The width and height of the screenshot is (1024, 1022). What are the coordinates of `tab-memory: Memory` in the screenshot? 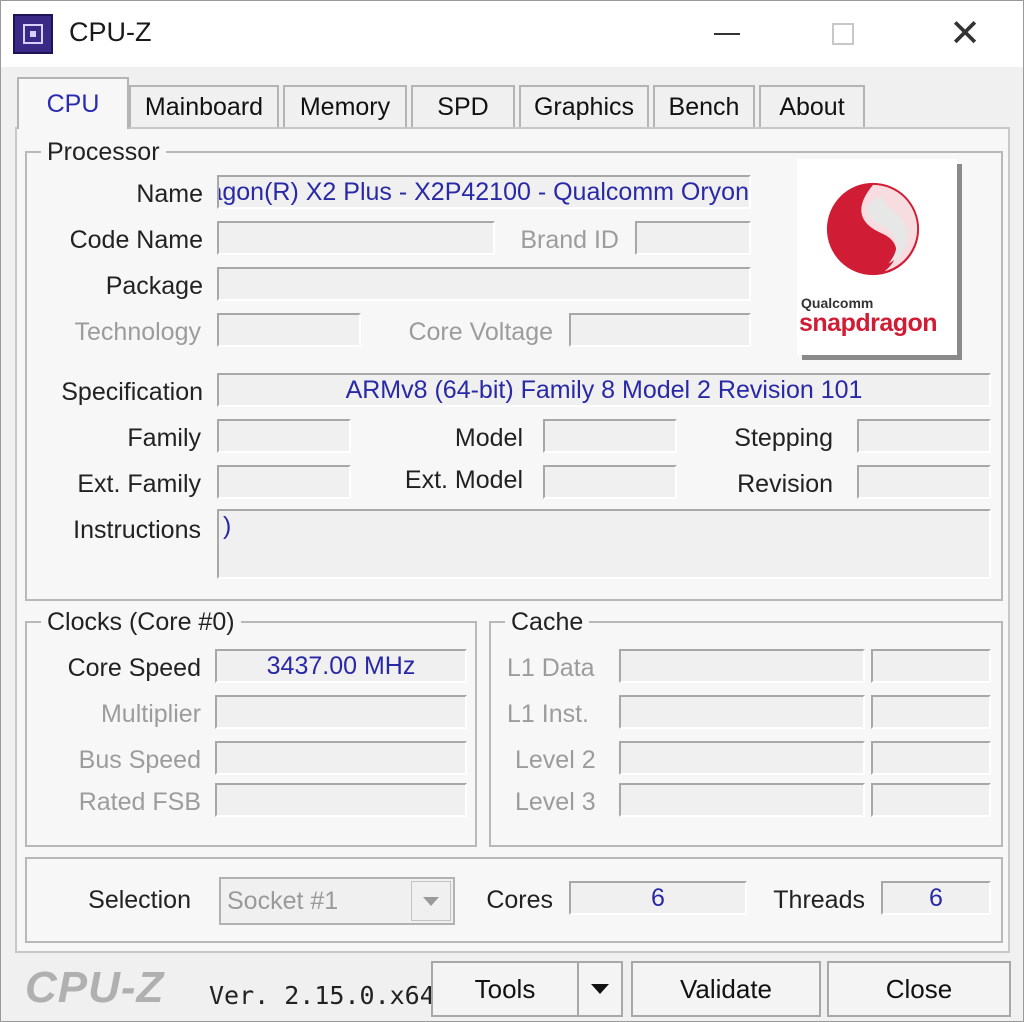 It's located at (345, 106).